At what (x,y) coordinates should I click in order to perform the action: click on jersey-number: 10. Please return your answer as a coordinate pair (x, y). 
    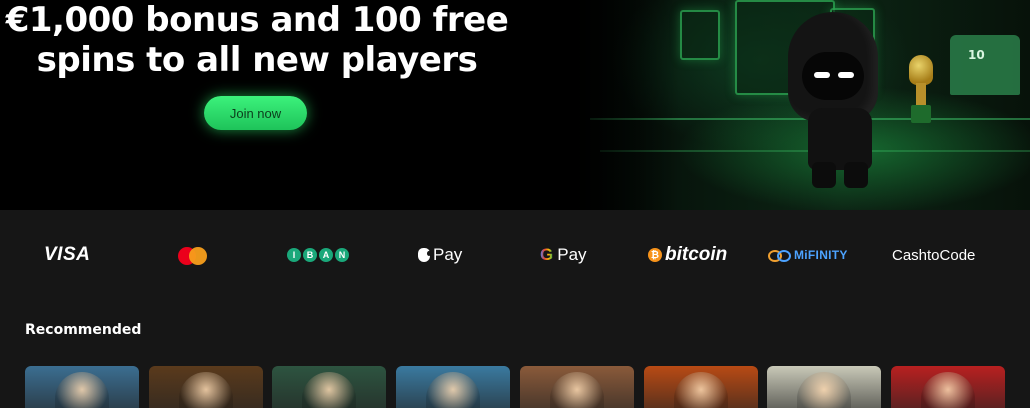
    Looking at the image, I should click on (976, 55).